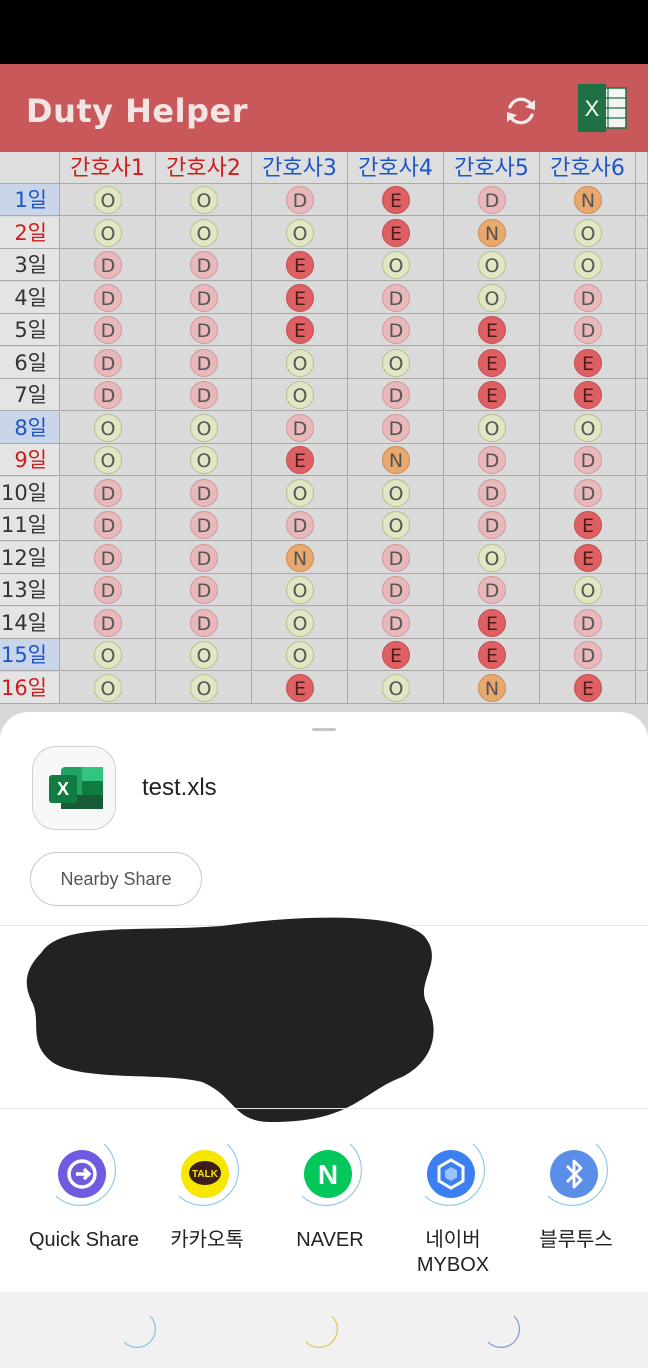 This screenshot has width=648, height=1368. I want to click on excel-export-button: X, so click(603, 108).